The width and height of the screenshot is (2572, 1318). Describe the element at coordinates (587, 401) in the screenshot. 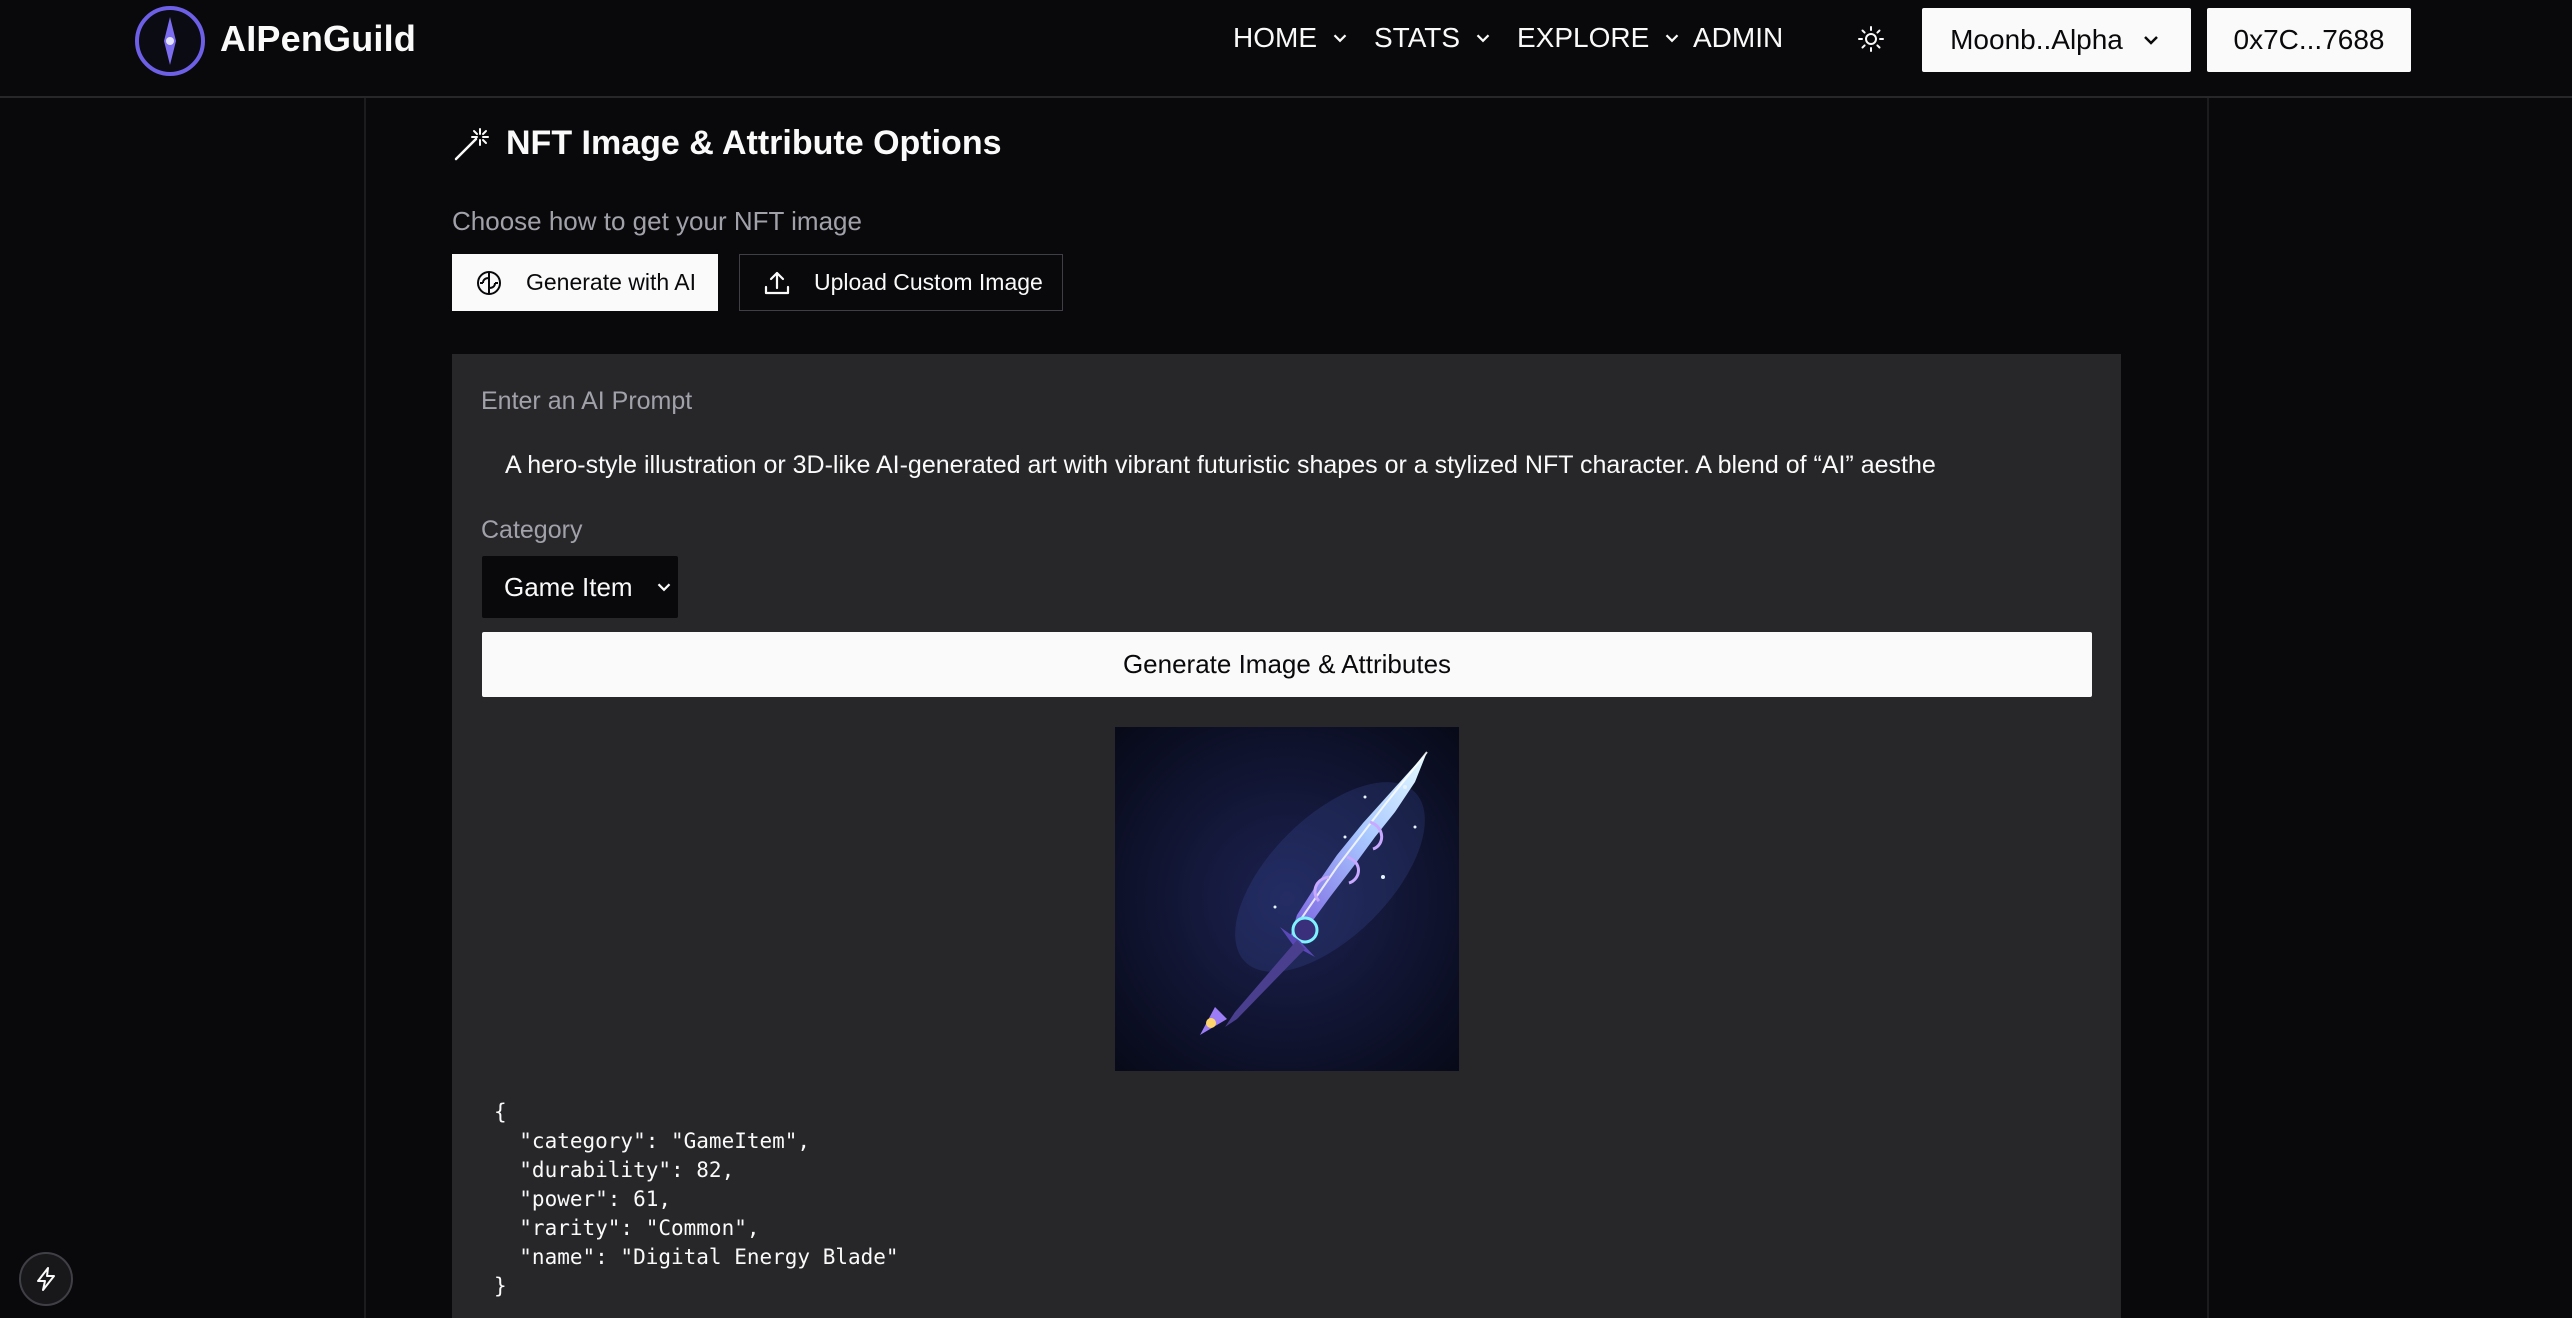

I see `prompt-label: Enter an AI Prompt` at that location.